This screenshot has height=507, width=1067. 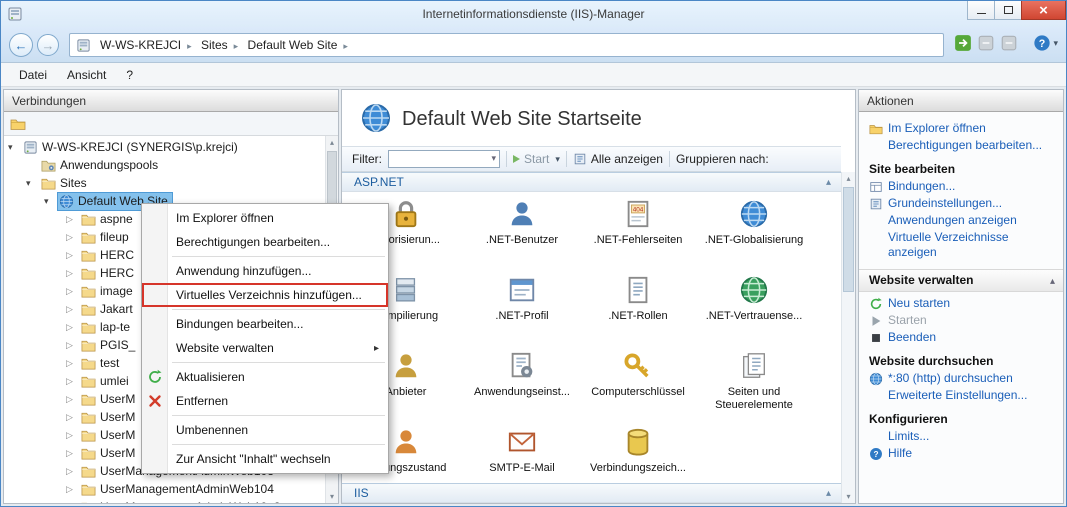 I want to click on close-button, so click(x=1043, y=10).